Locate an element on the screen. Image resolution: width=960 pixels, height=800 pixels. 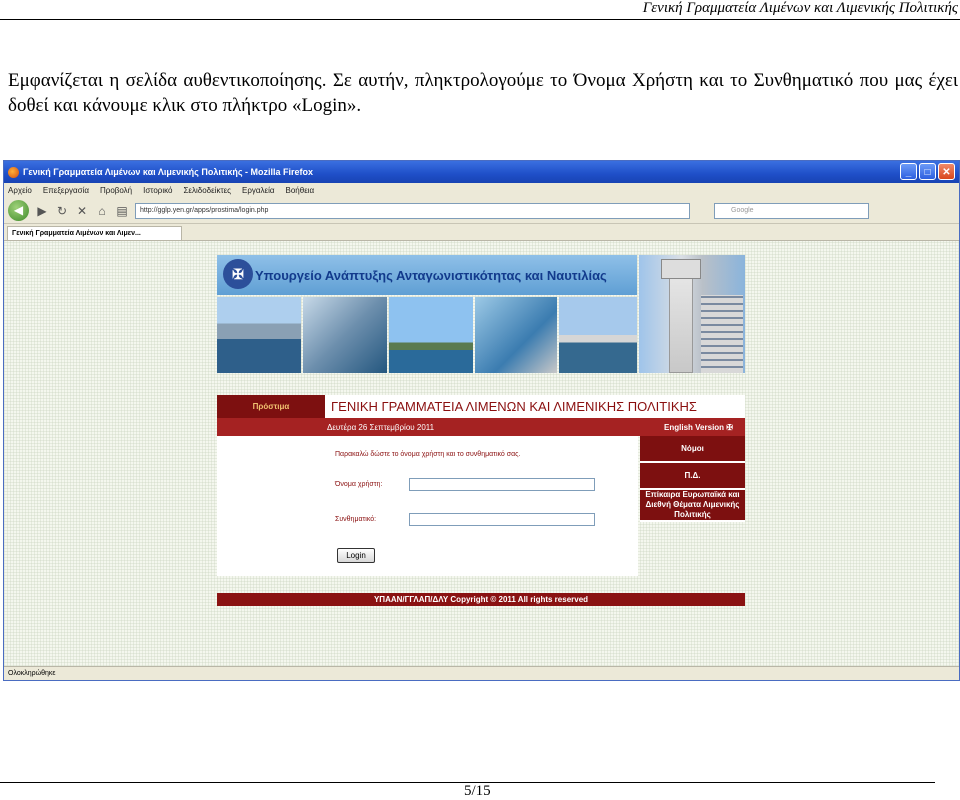
uk-flag-icon: ✠ is located at coordinates (729, 427).